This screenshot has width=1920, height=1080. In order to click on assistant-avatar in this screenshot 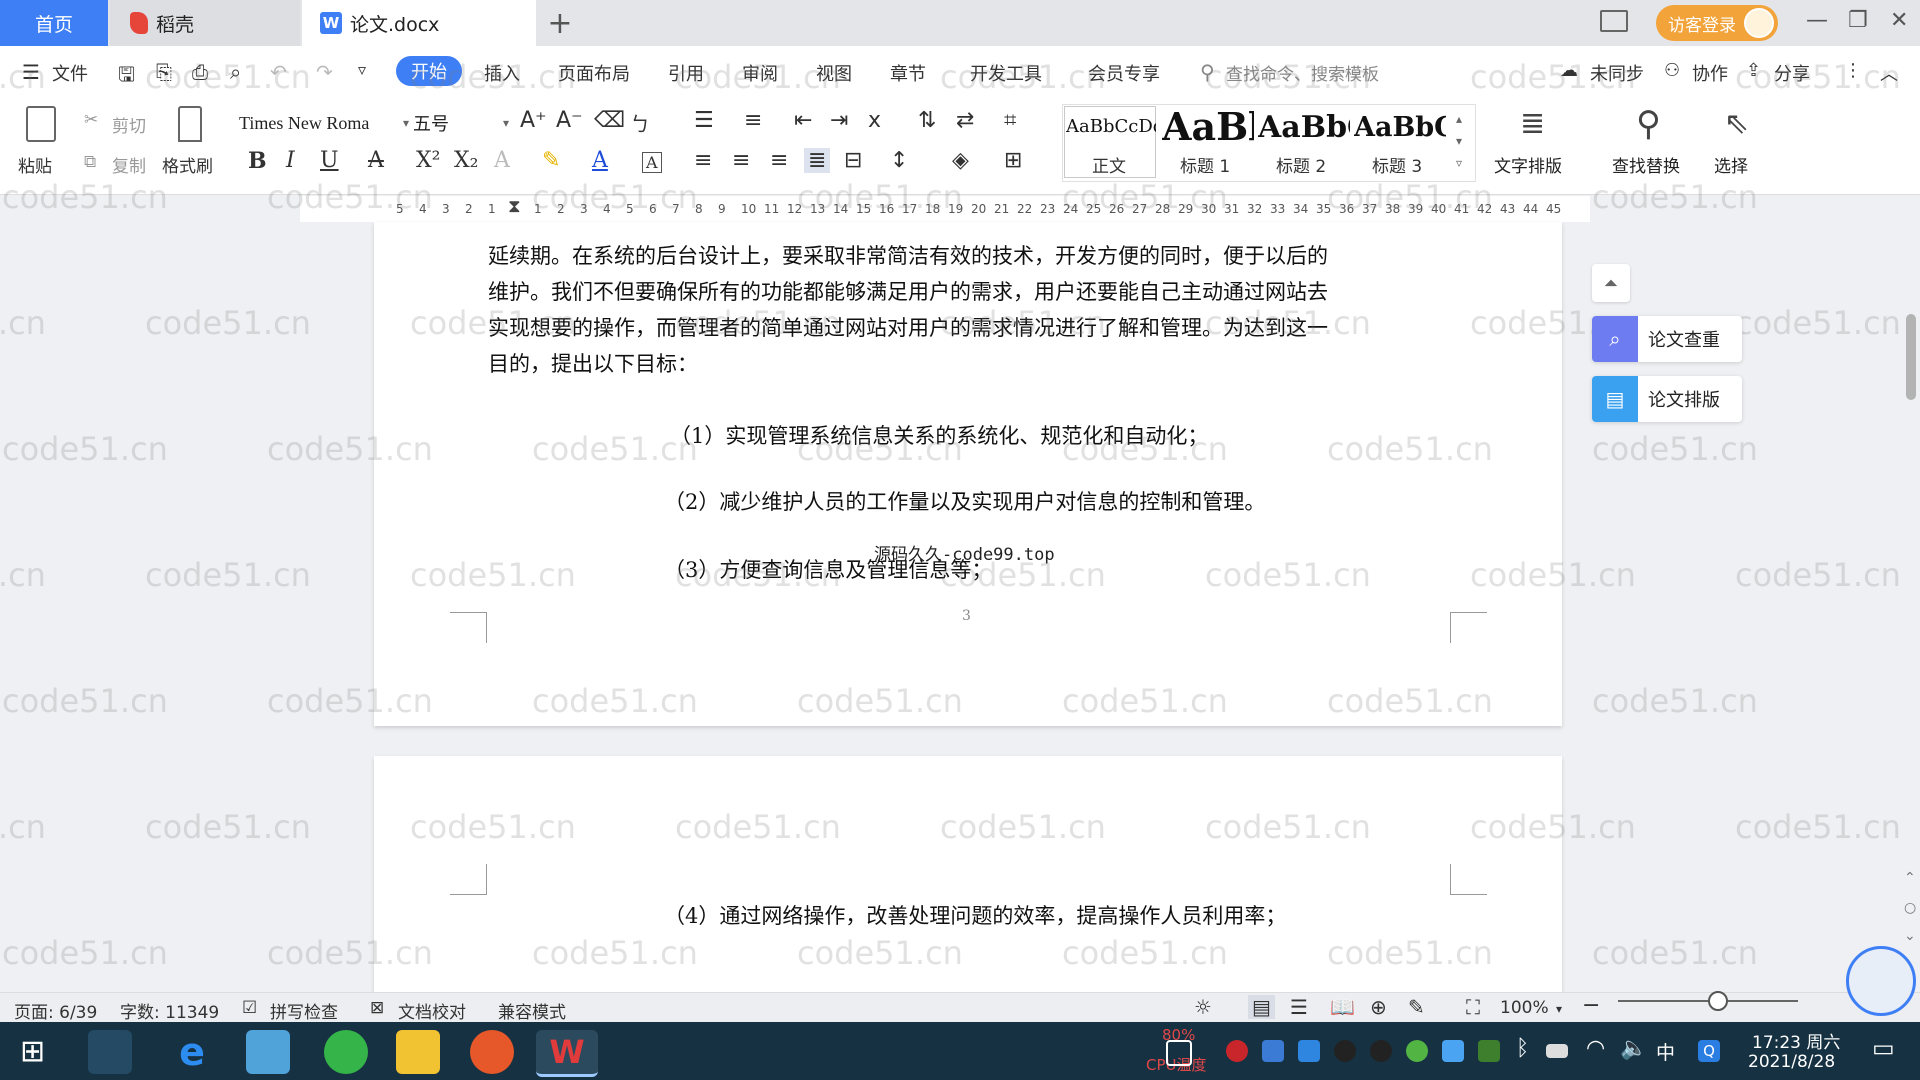, I will do `click(1881, 981)`.